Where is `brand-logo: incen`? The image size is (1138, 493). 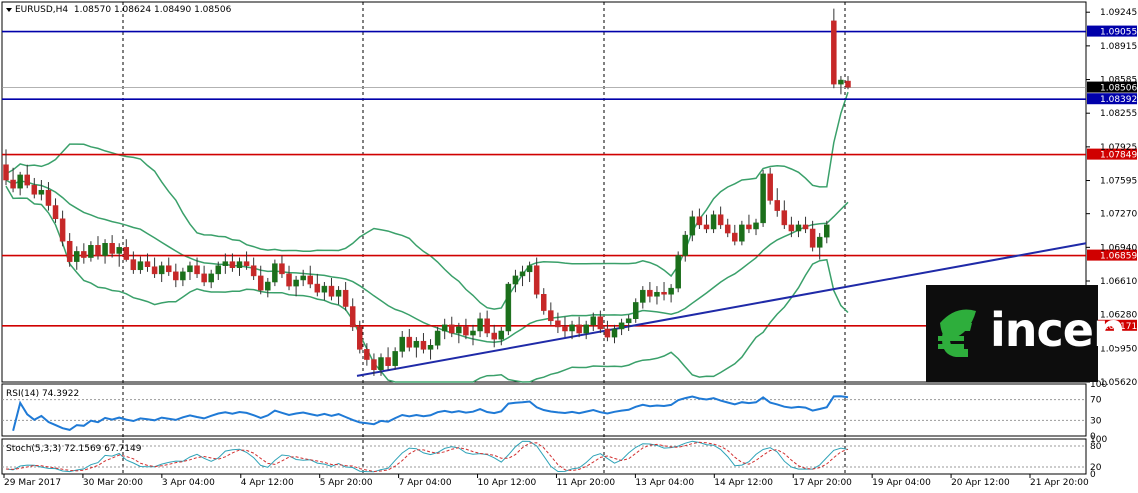
brand-logo: incen is located at coordinates (1026, 333).